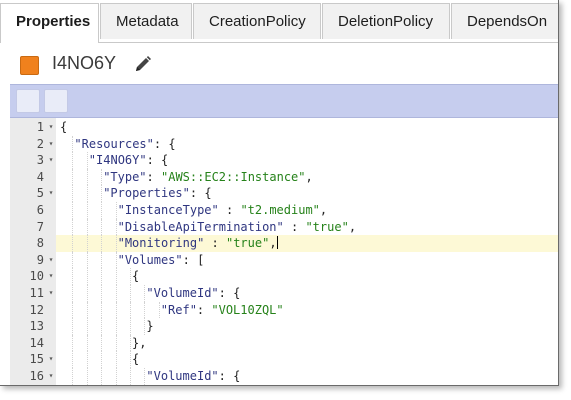 This screenshot has width=571, height=400. I want to click on code-line: 15 ▾ {, so click(284, 359).